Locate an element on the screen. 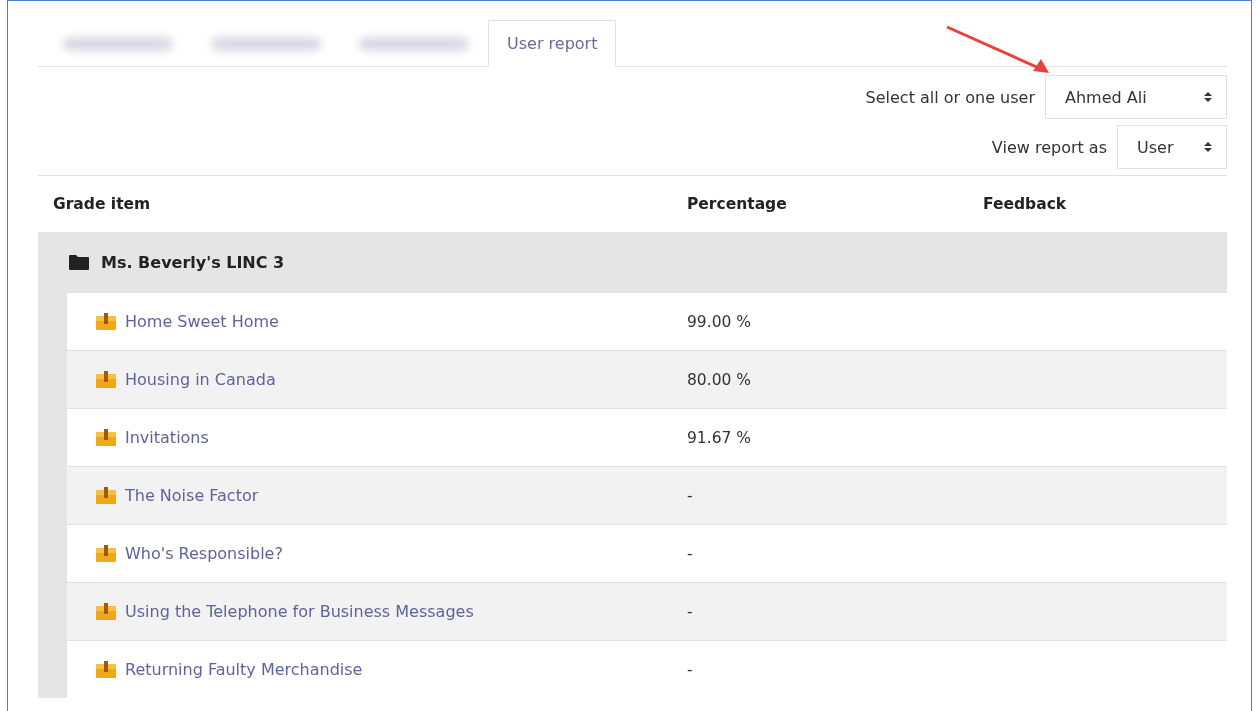  select-label: Select all or one user is located at coordinates (950, 97).